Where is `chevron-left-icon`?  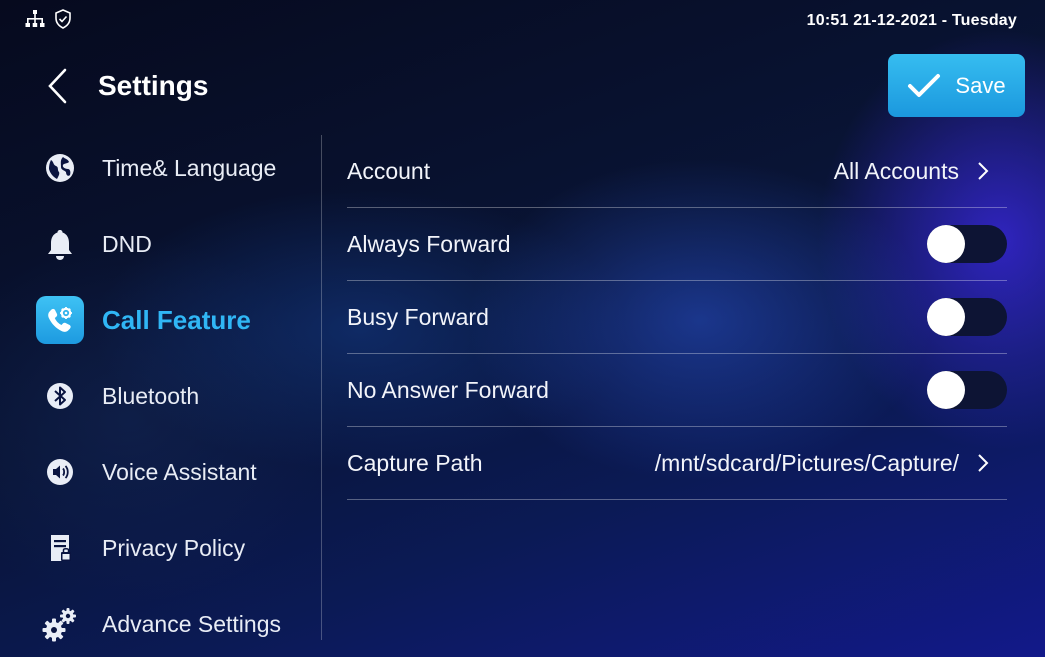 chevron-left-icon is located at coordinates (57, 86).